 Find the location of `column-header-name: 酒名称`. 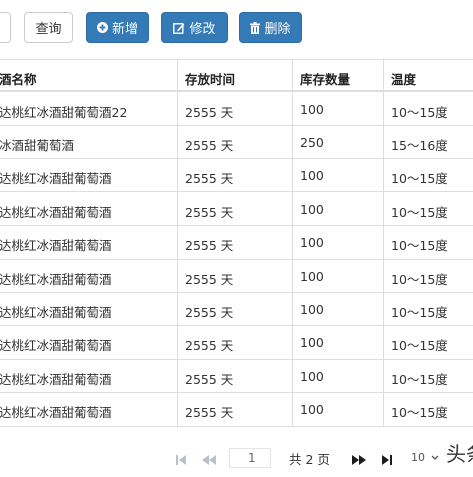

column-header-name: 酒名称 is located at coordinates (18, 78).